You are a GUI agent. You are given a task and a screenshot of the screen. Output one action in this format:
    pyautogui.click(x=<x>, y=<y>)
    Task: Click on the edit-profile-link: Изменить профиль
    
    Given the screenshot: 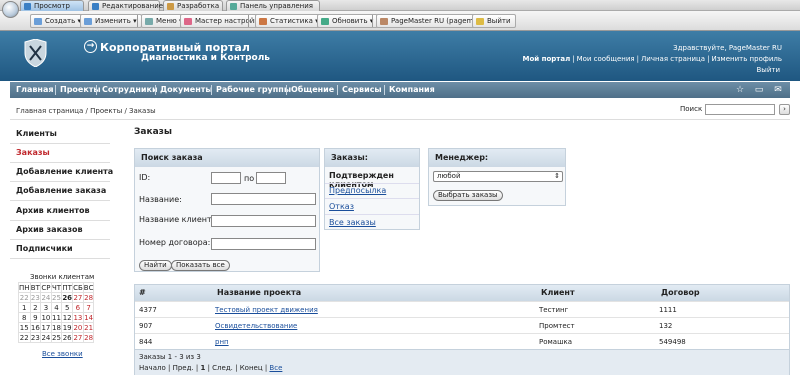 What is the action you would take?
    pyautogui.click(x=746, y=59)
    